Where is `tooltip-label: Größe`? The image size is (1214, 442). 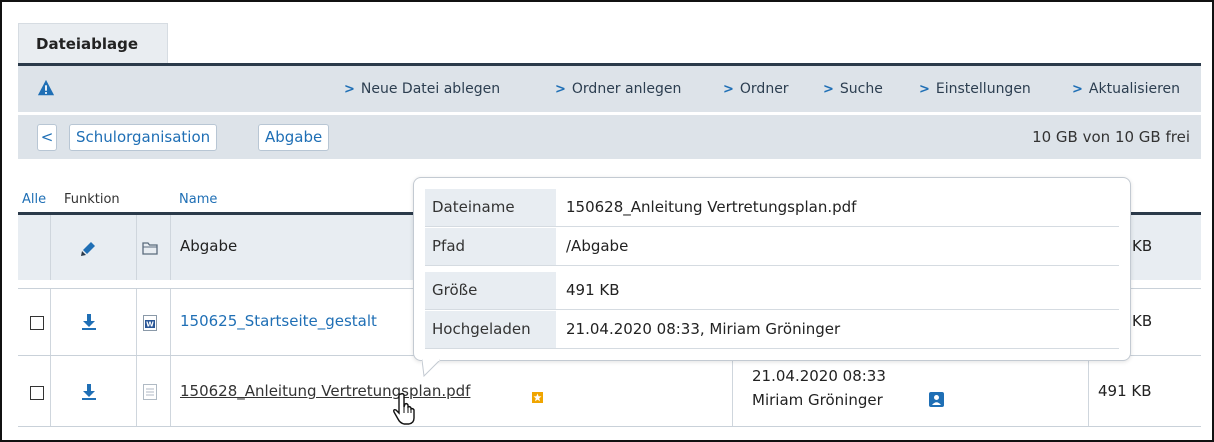
tooltip-label: Größe is located at coordinates (490, 290).